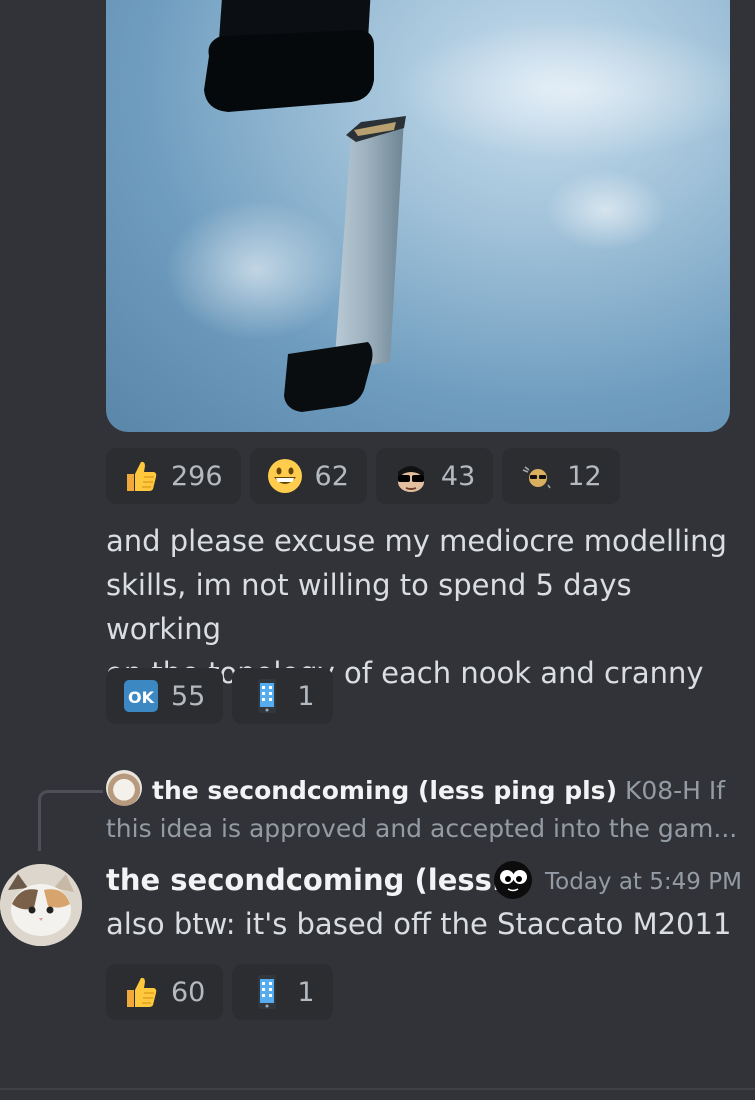 The width and height of the screenshot is (755, 1100). I want to click on reaction-bar: 60 1, so click(219, 992).